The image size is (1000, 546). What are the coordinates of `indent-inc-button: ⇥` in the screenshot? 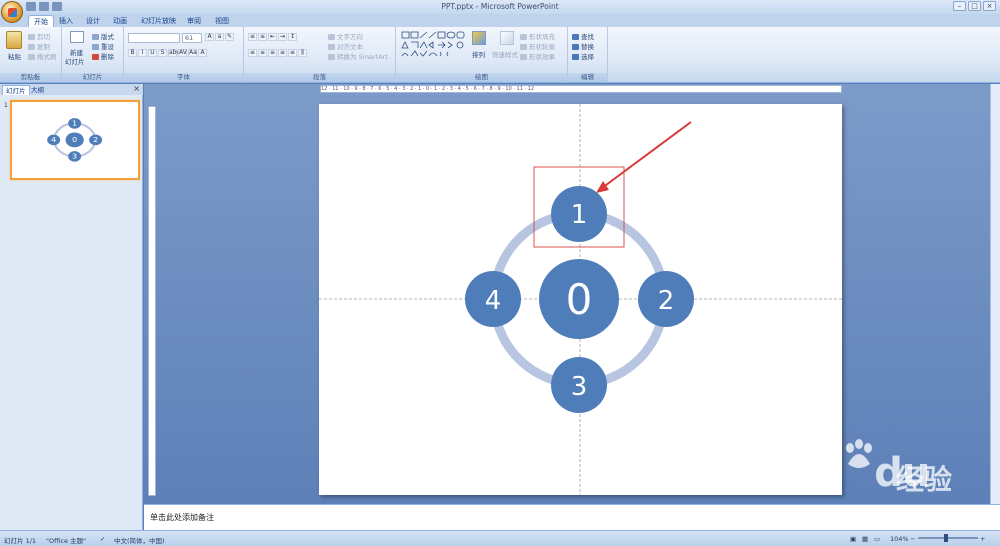 It's located at (282, 37).